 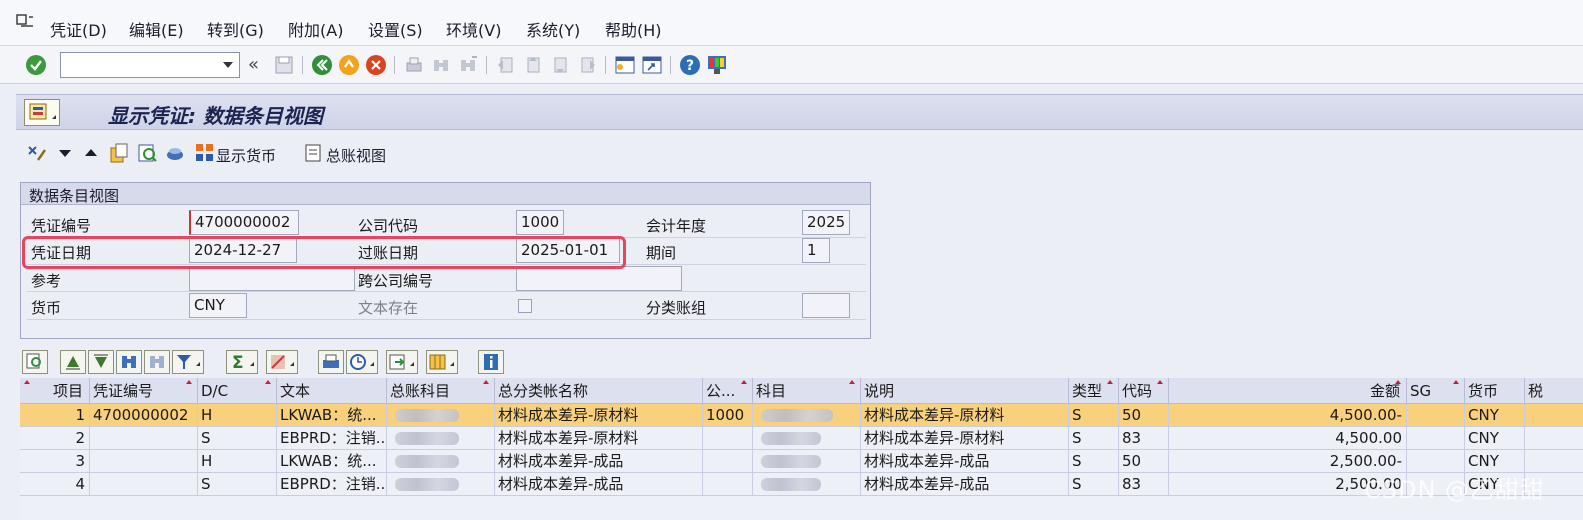 I want to click on history-back-icon: «, so click(x=253, y=64).